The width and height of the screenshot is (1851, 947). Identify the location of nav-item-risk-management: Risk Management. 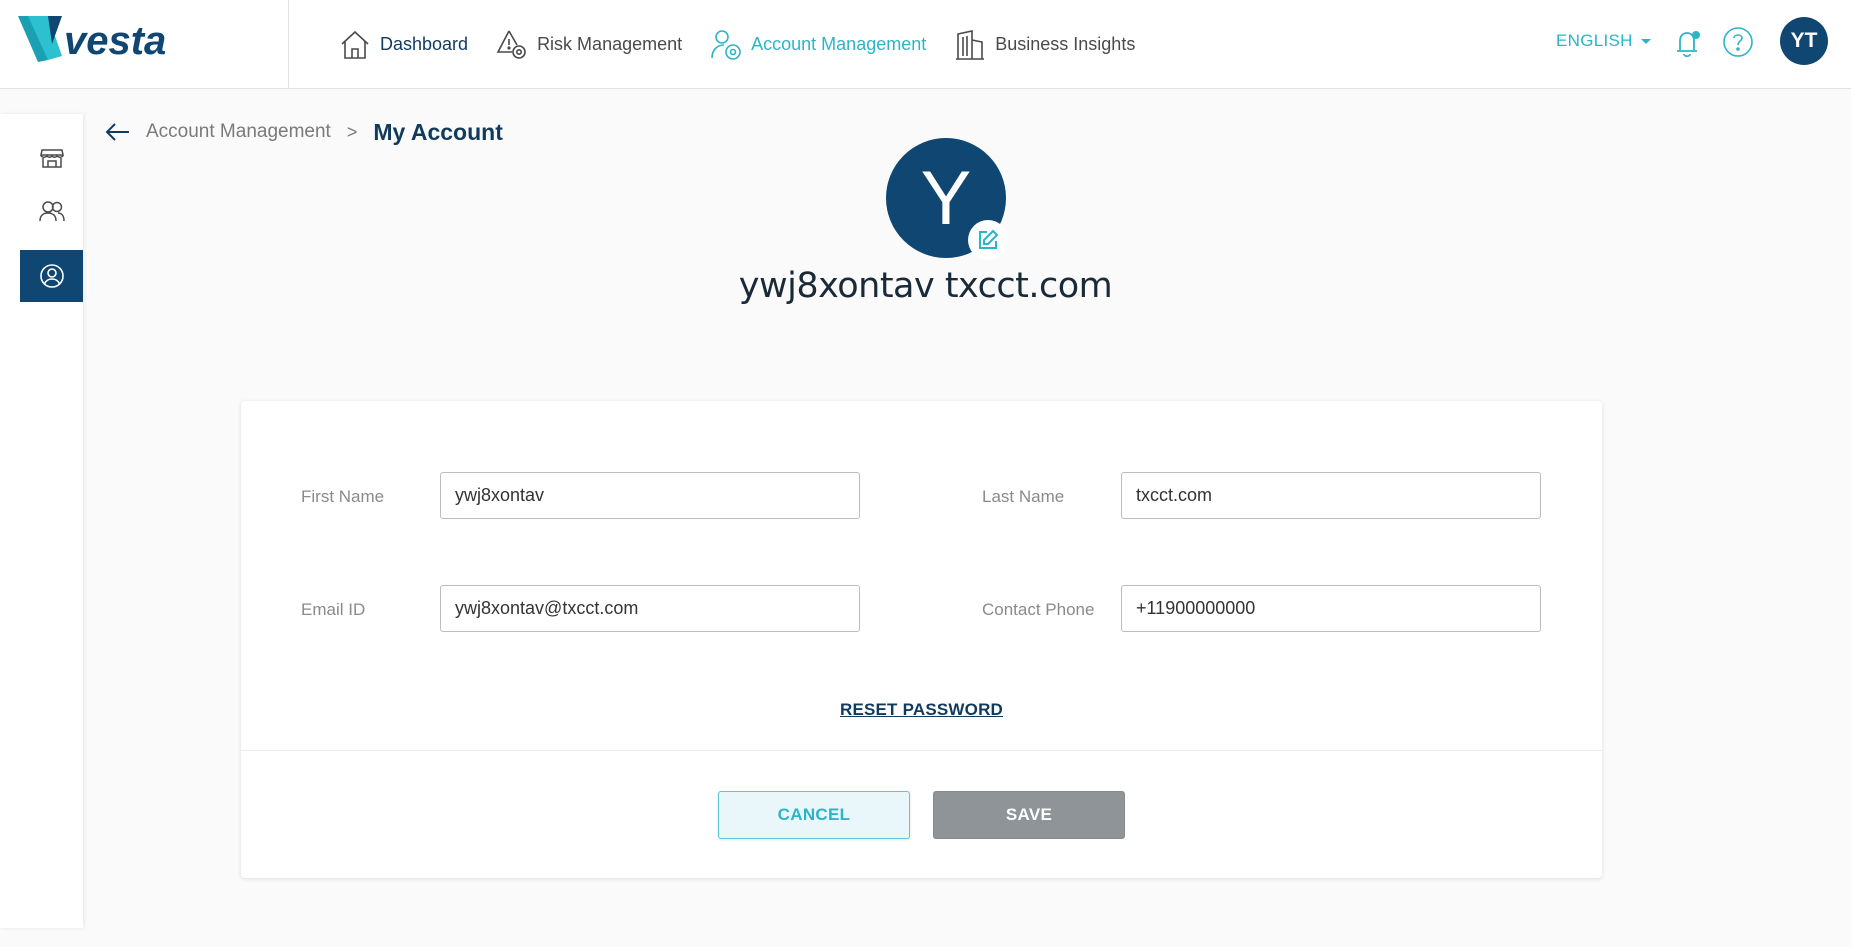
(588, 45).